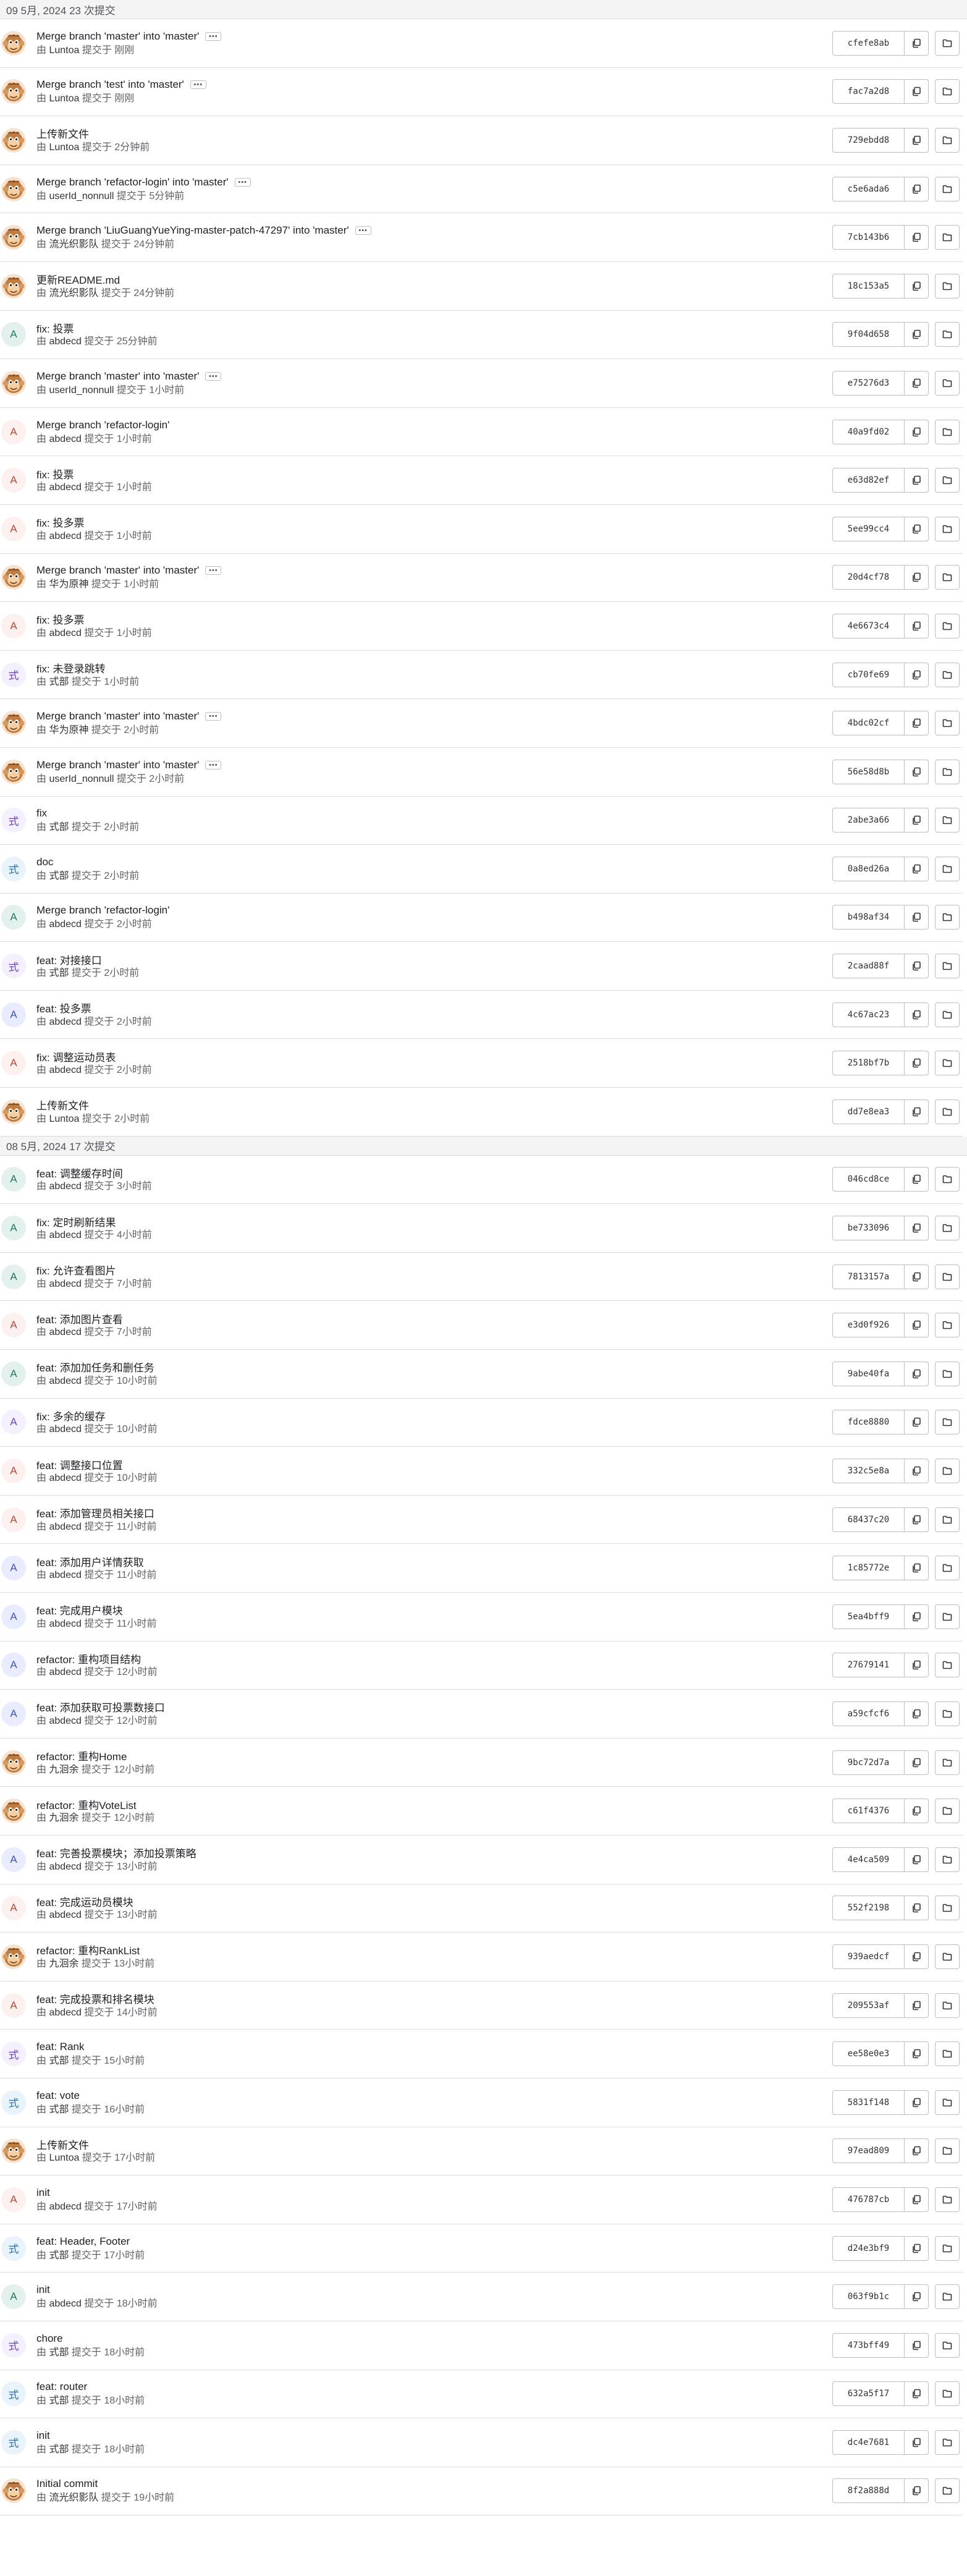  Describe the element at coordinates (869, 1111) in the screenshot. I see `commit-sha: dd7e8ea3` at that location.